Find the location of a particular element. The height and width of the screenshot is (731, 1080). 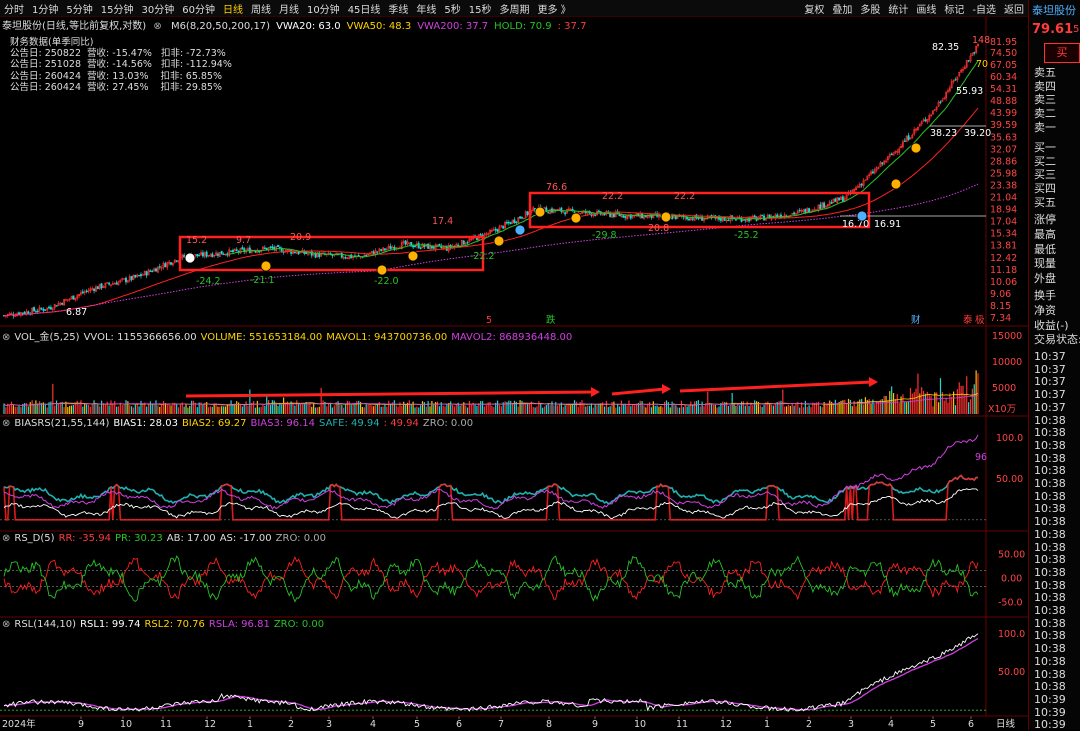

toolbar-right-item-7: 返回 is located at coordinates (1014, 8).